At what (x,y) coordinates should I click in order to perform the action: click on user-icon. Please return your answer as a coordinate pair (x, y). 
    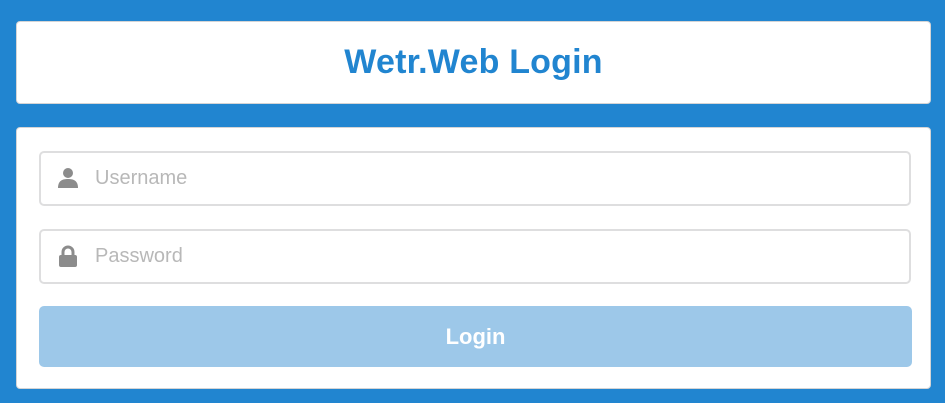
    Looking at the image, I should click on (68, 178).